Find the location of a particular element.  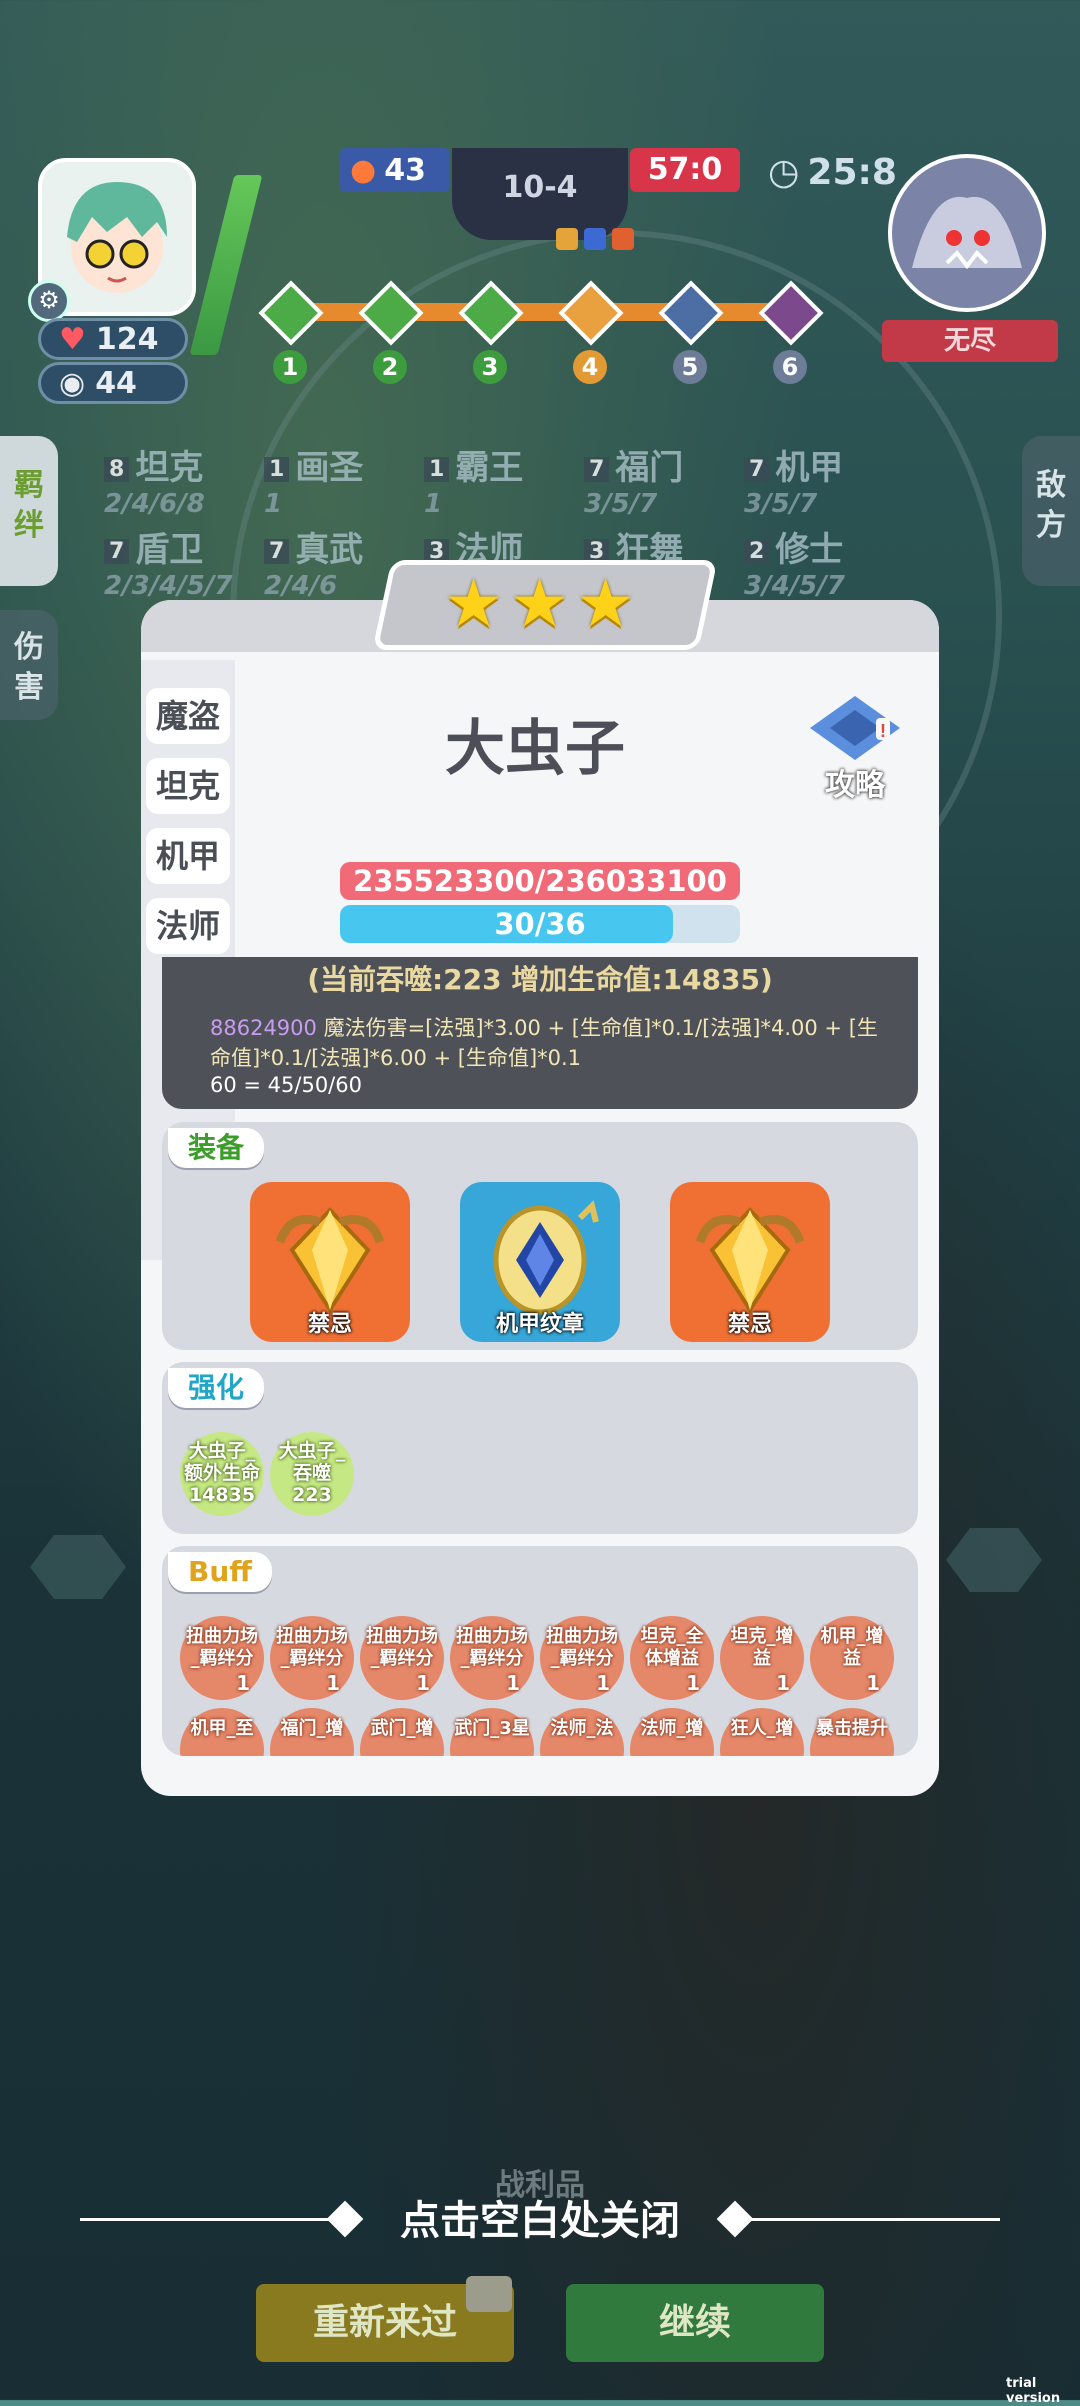

stage-number: 3 is located at coordinates (490, 367).